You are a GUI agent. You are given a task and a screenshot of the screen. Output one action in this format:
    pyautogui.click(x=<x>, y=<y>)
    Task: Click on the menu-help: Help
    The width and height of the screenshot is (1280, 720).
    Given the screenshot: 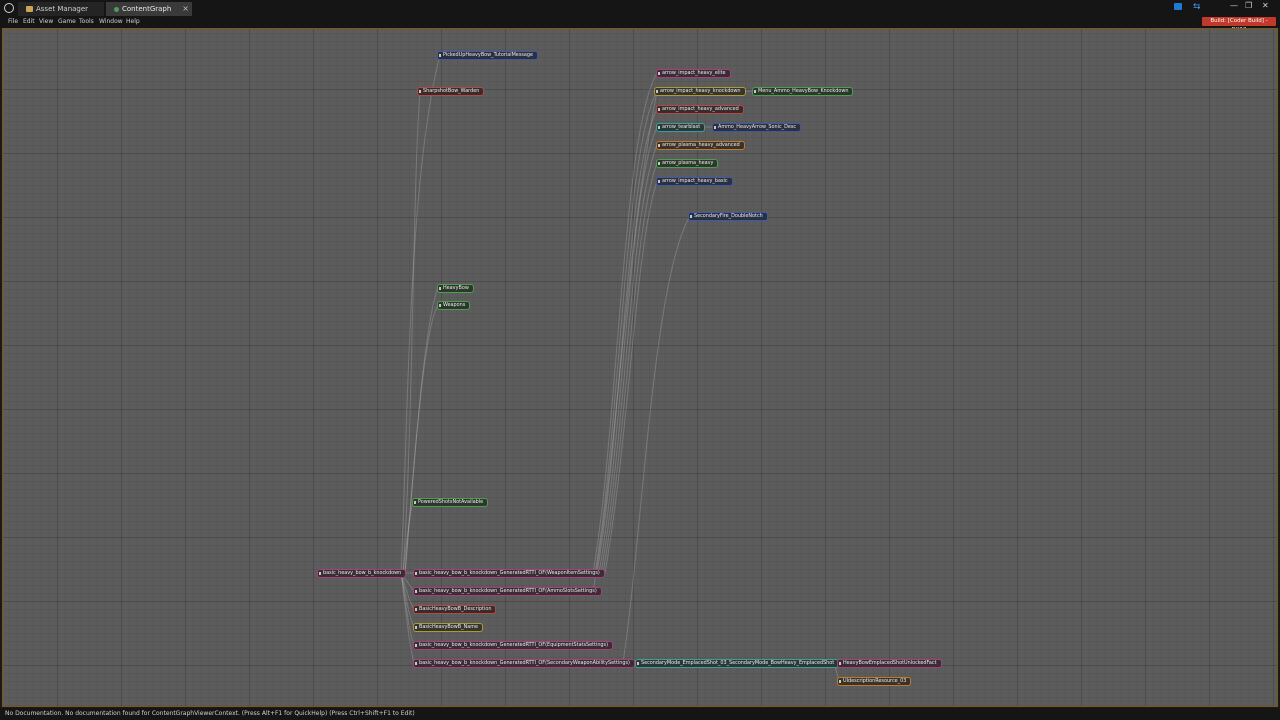 What is the action you would take?
    pyautogui.click(x=133, y=22)
    